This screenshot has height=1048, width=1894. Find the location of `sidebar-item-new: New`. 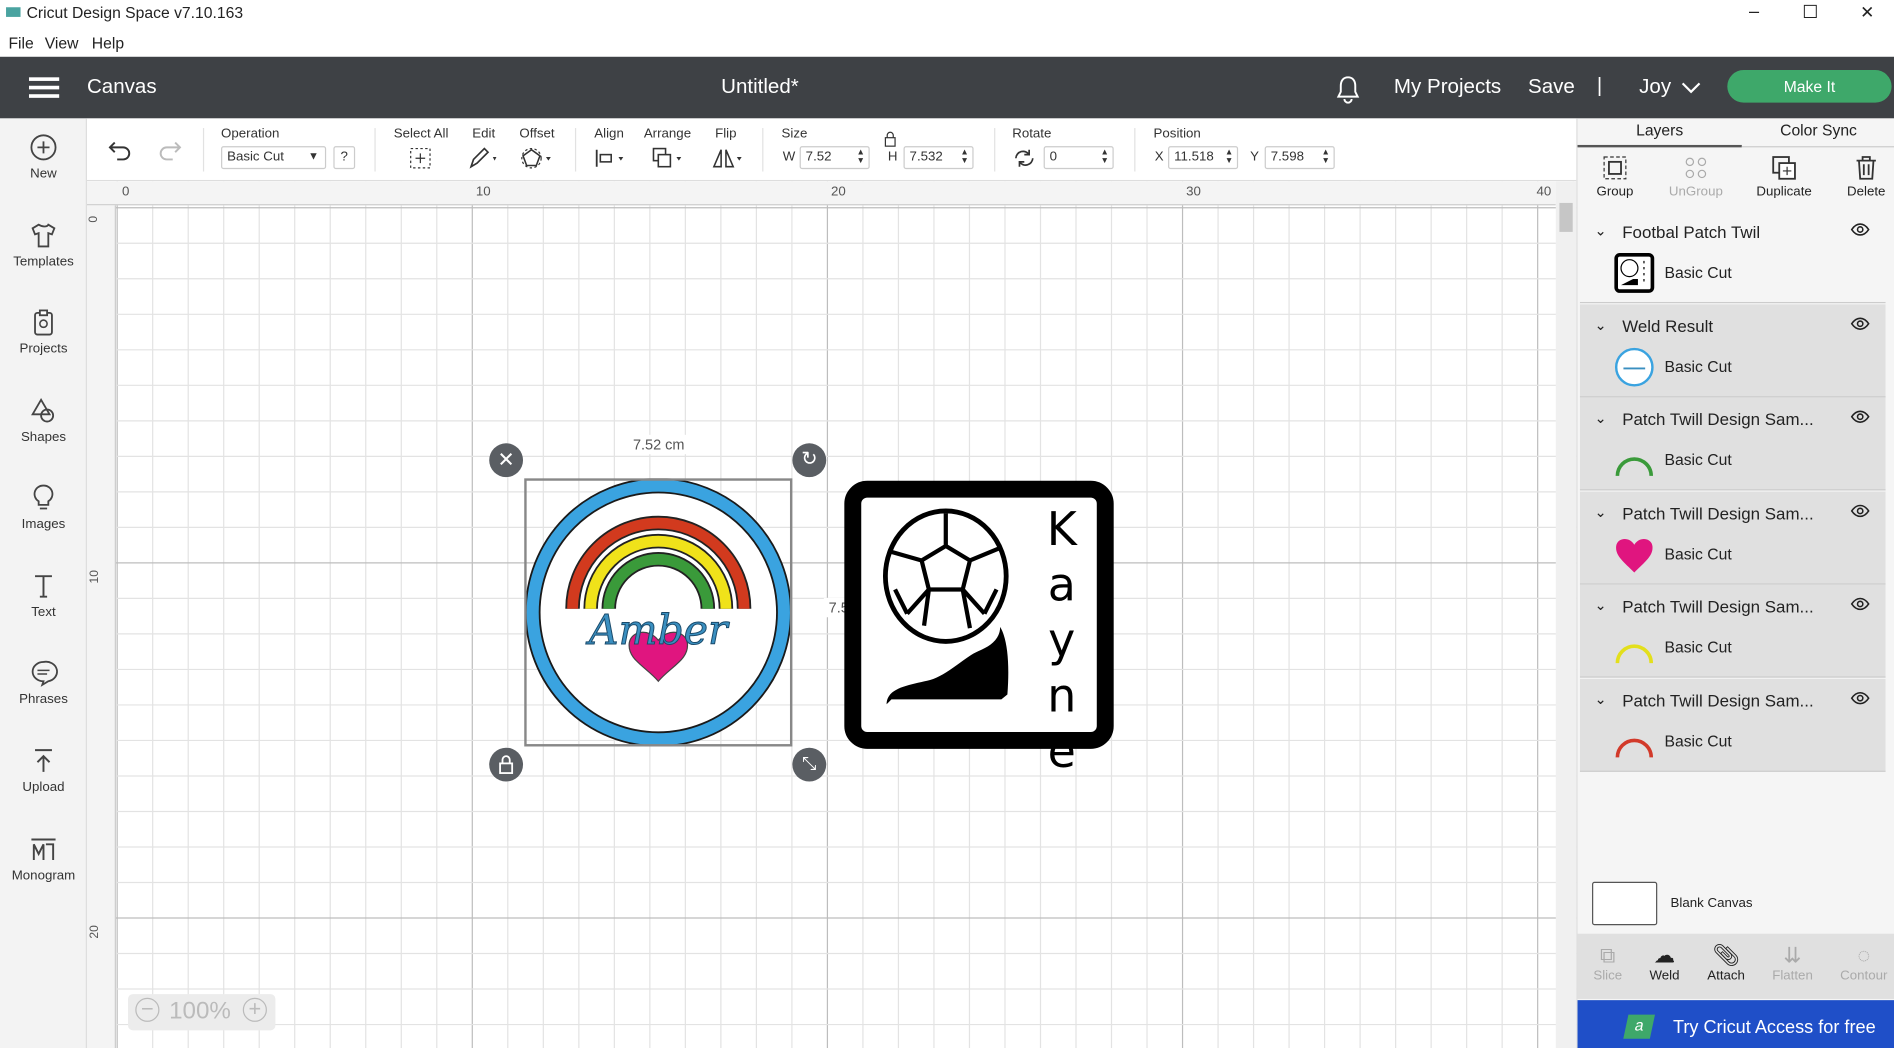

sidebar-item-new: New is located at coordinates (43, 157).